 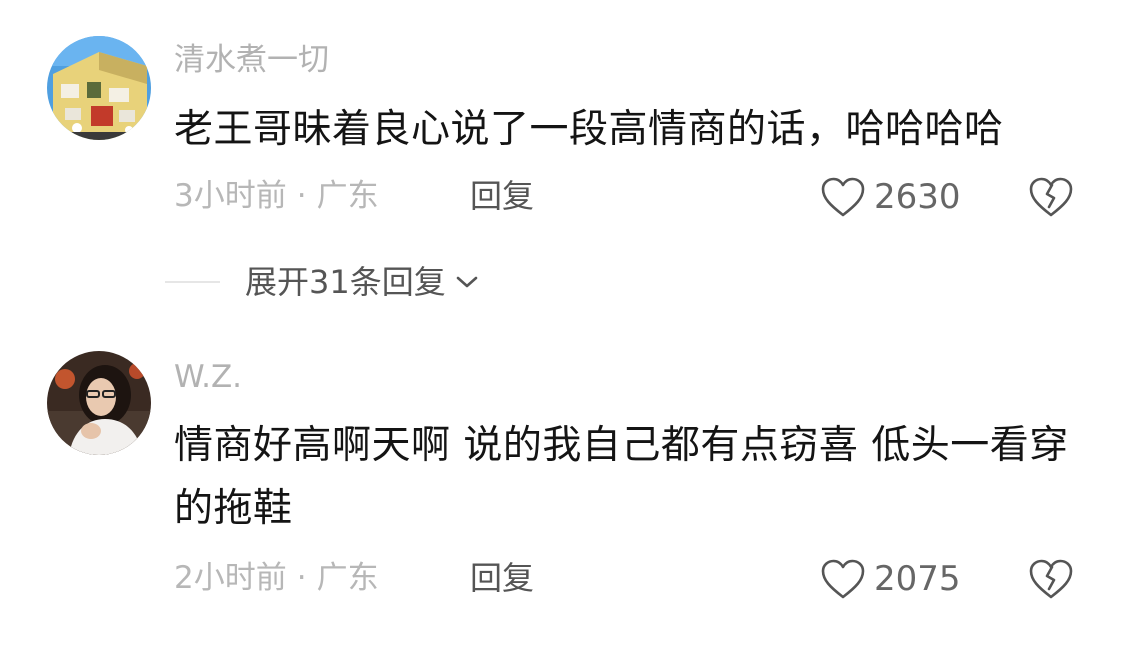 I want to click on painted-house-avatar-image, so click(x=99, y=88).